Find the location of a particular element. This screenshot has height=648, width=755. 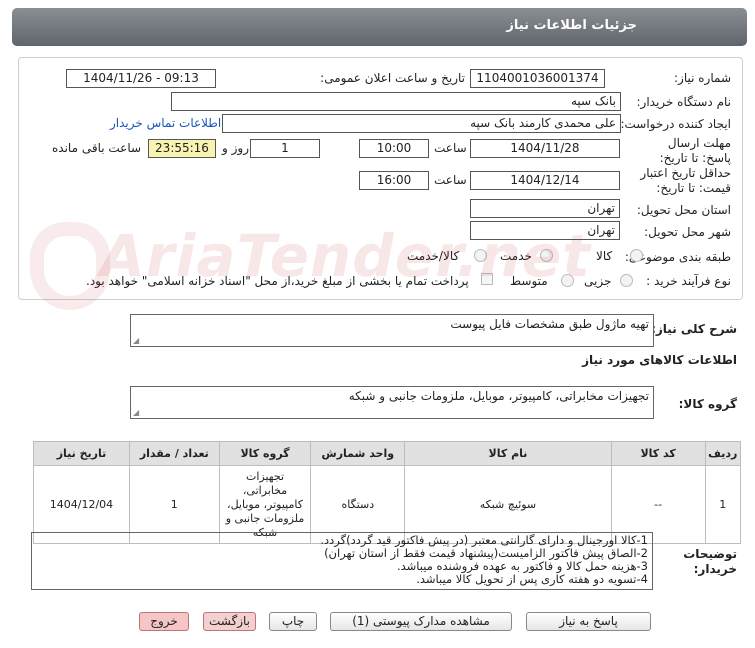

creator-label: ایجاد کننده درخواست: is located at coordinates (675, 124).